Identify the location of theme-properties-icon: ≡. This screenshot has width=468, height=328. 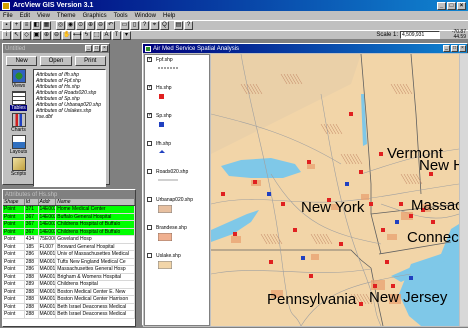
(26, 25).